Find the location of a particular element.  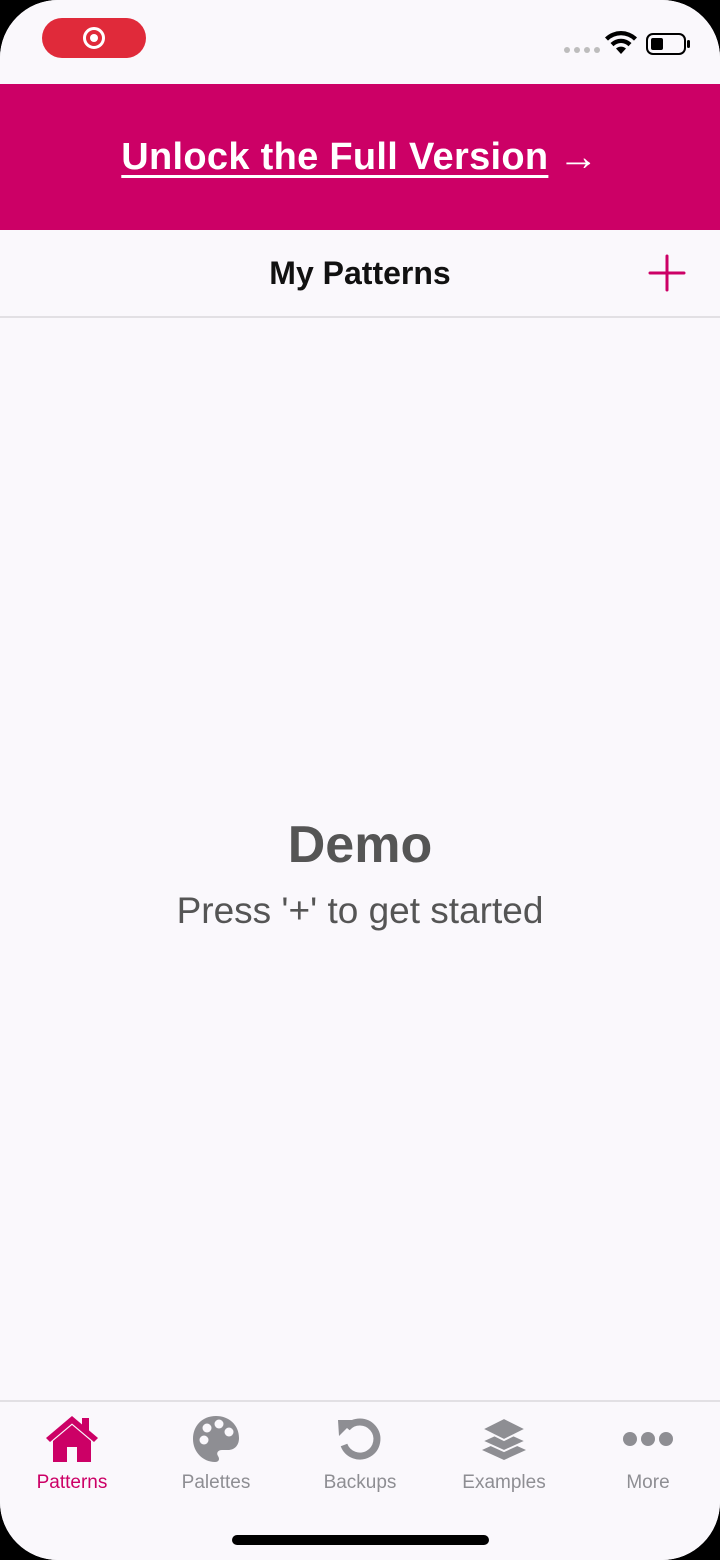

empty-state-subtitle: Press '+' to get started is located at coordinates (360, 910).